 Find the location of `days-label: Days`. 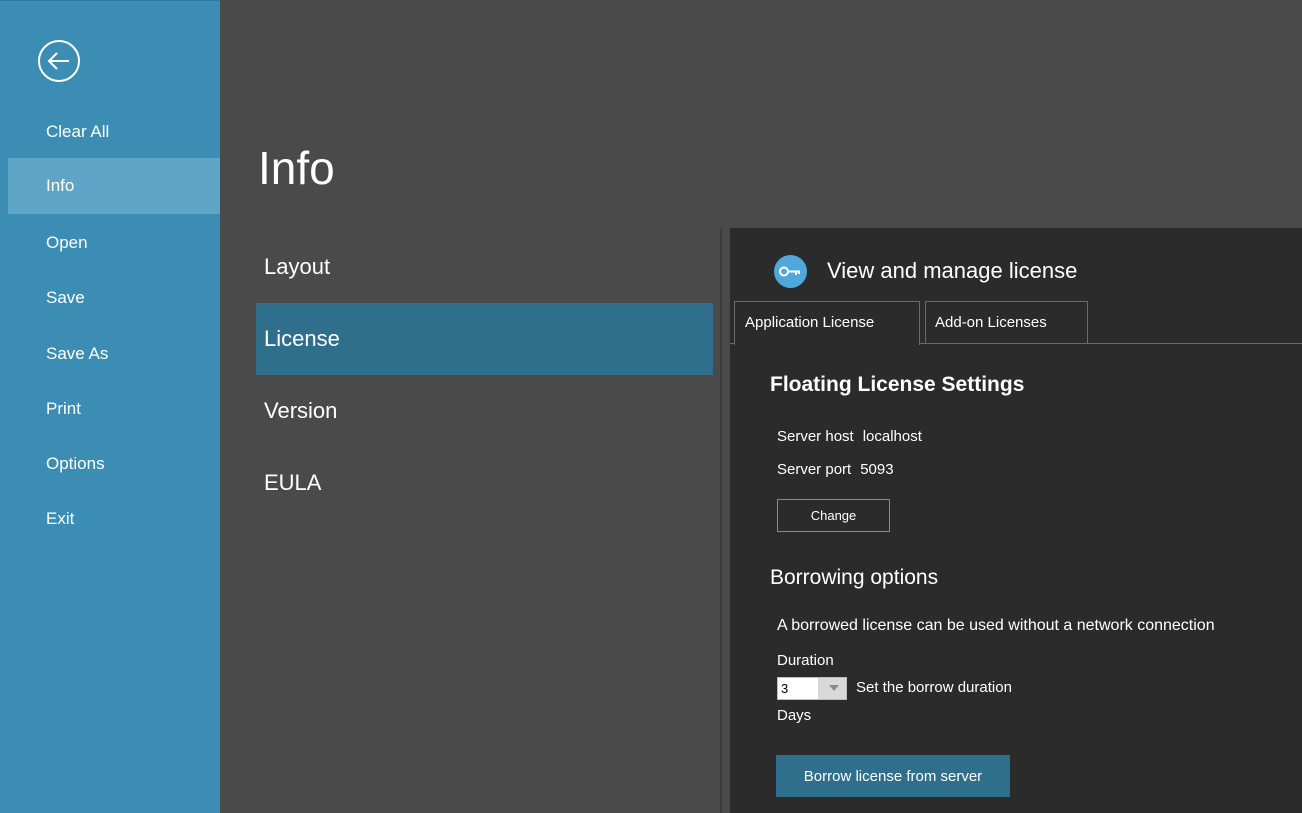

days-label: Days is located at coordinates (794, 715).